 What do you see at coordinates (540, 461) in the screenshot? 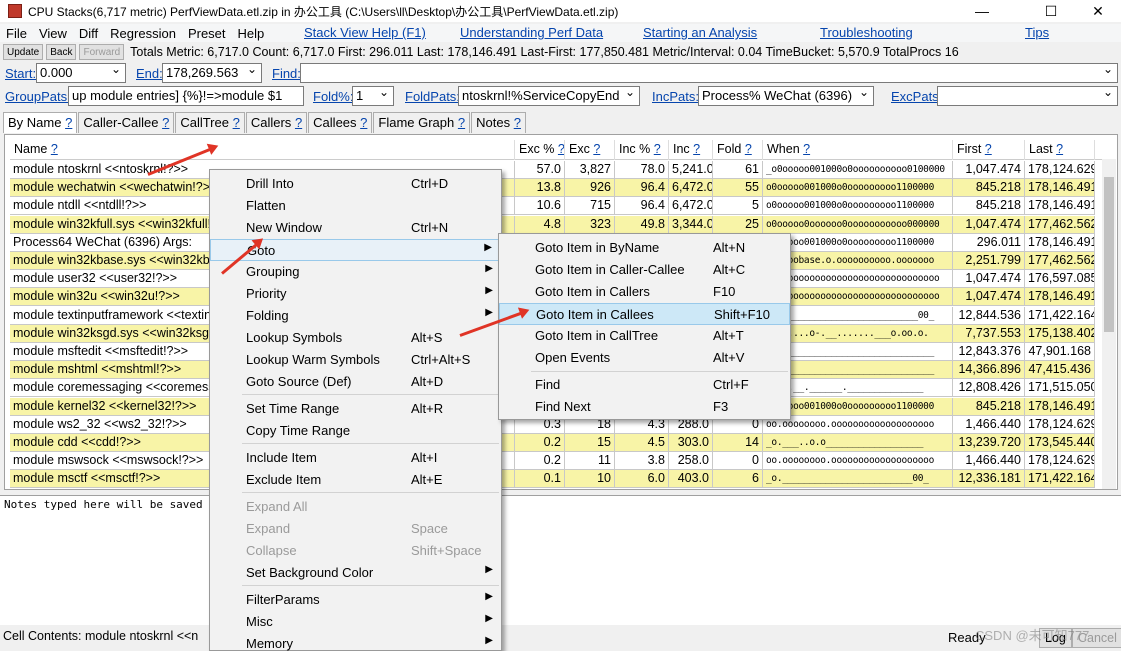
I see `cell-exc-pct: 0.2` at bounding box center [540, 461].